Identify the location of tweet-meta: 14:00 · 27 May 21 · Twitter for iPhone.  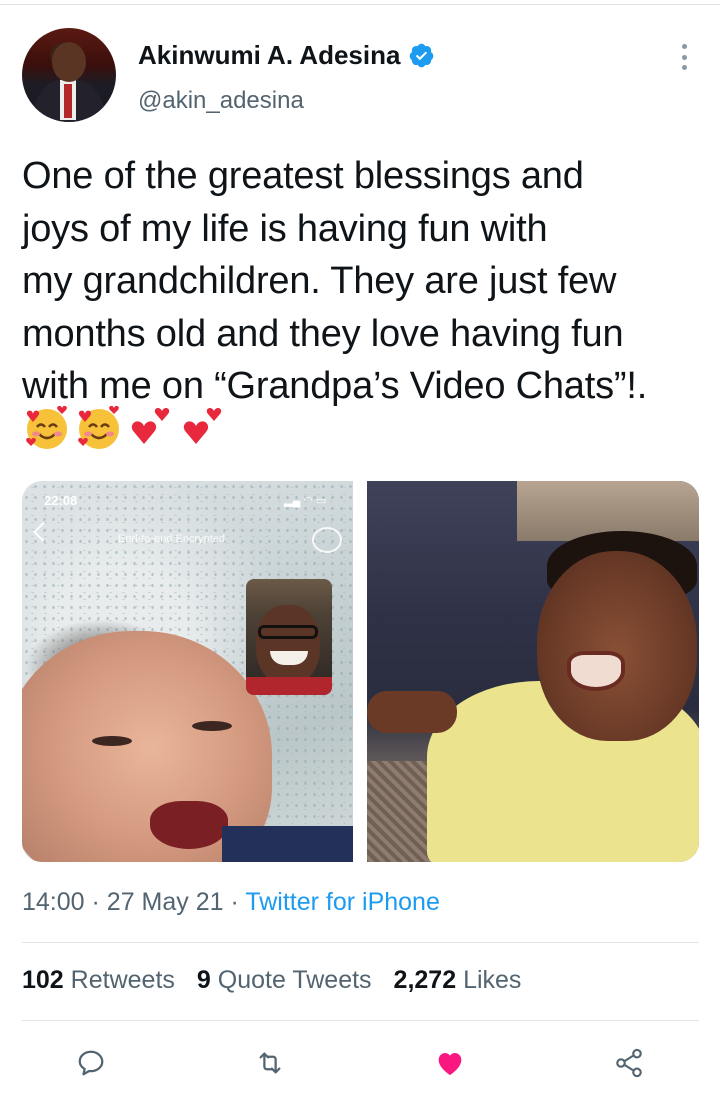
(231, 902).